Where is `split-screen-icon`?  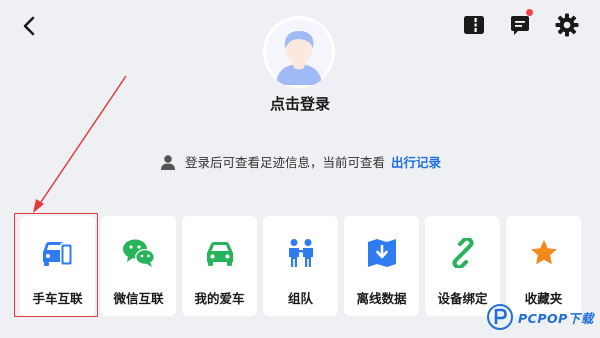
split-screen-icon is located at coordinates (474, 25).